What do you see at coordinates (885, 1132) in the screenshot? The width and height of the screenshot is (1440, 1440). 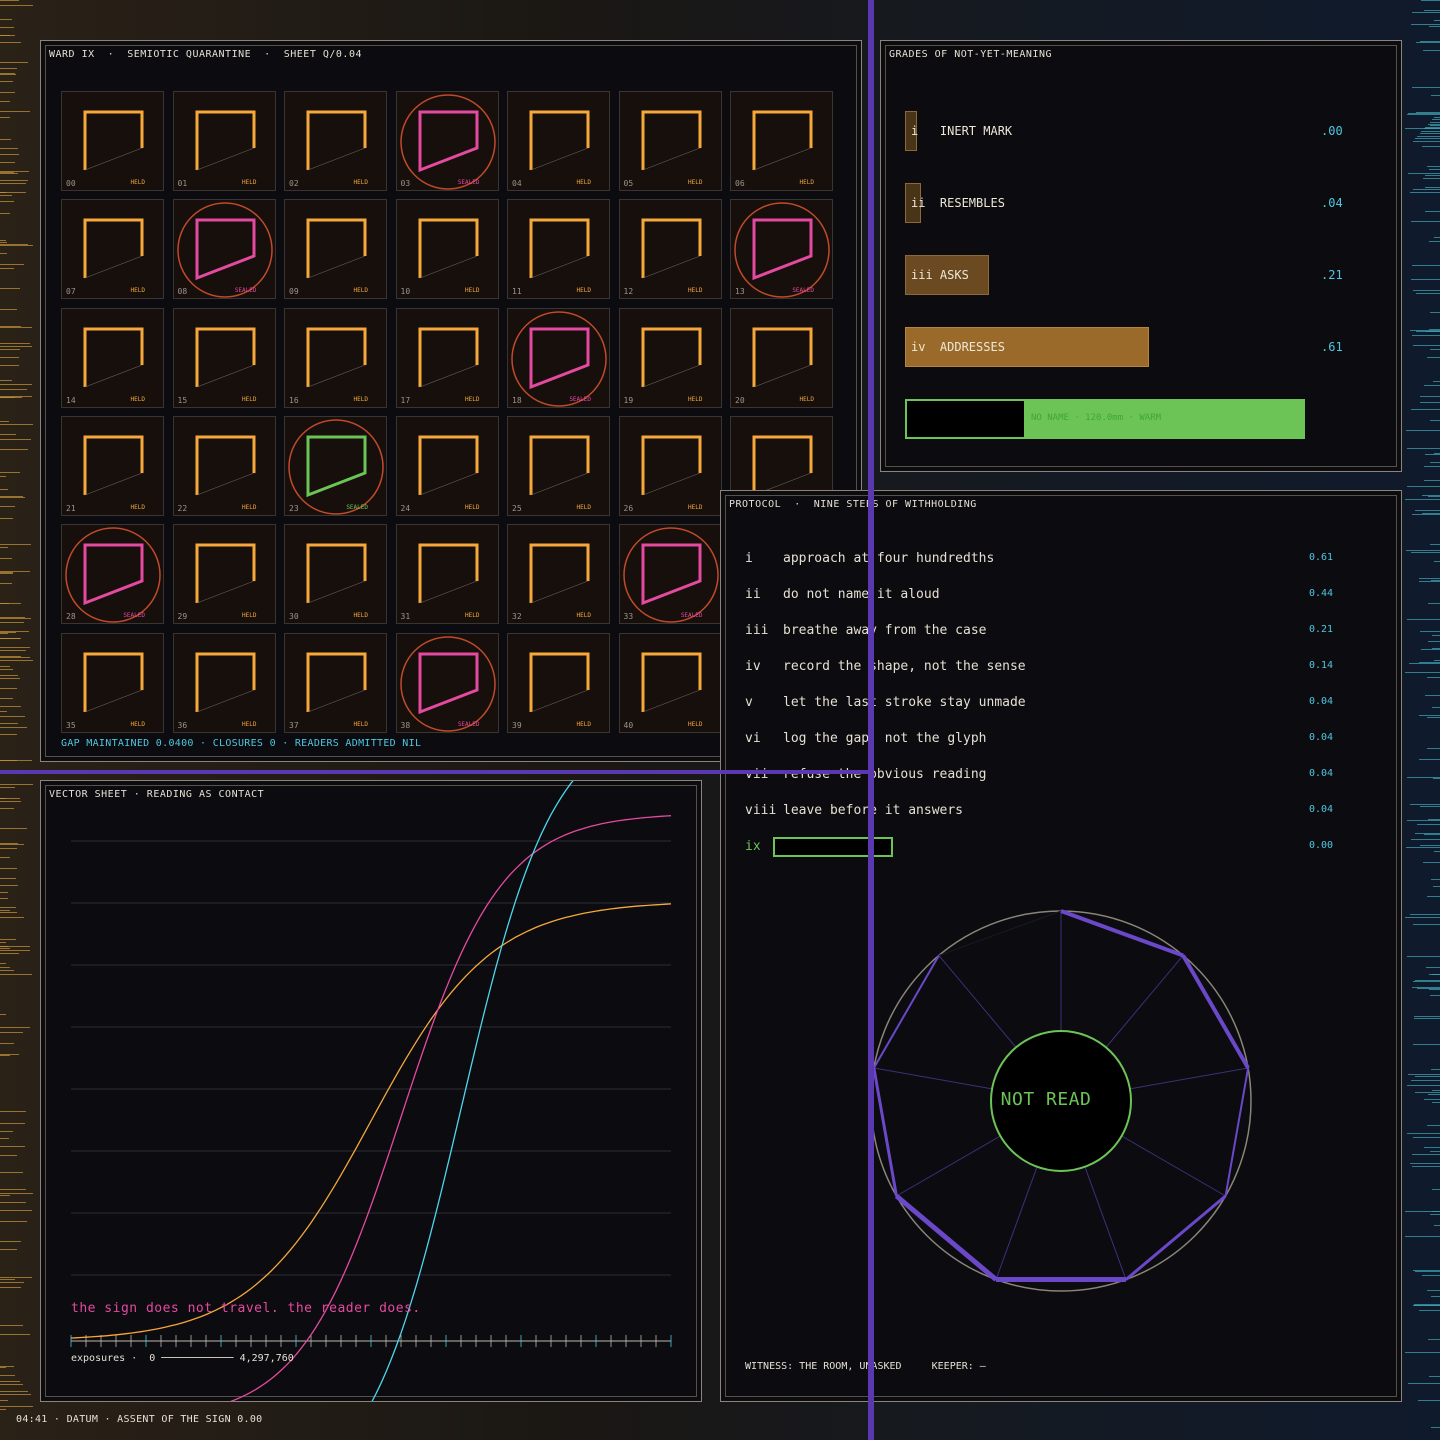 I see `dial-edge` at bounding box center [885, 1132].